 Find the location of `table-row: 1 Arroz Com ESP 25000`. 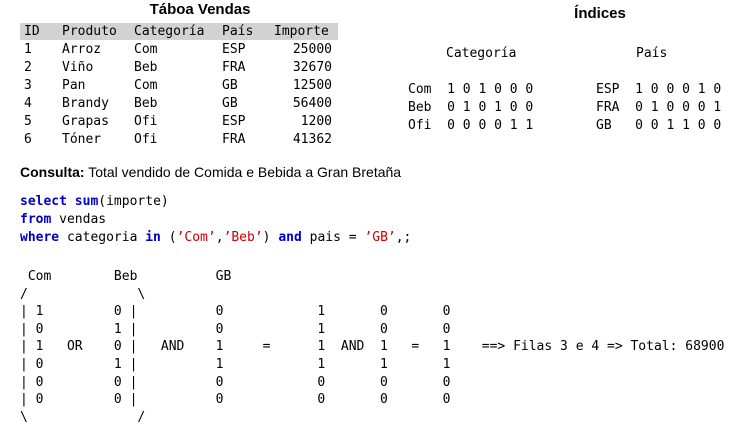

table-row: 1 Arroz Com ESP 25000 is located at coordinates (179, 49).